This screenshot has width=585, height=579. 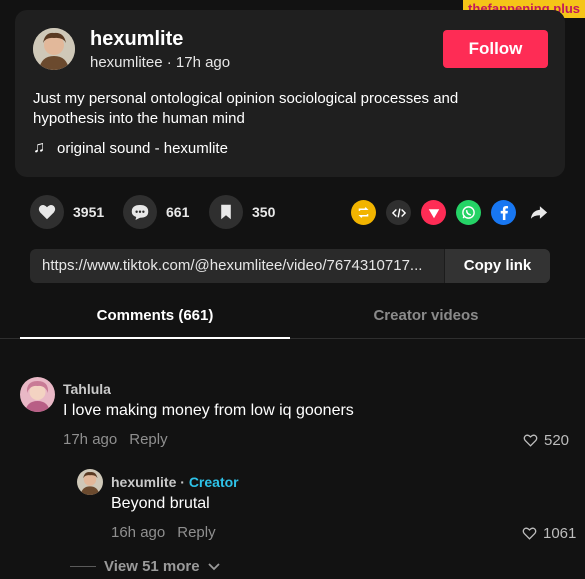 I want to click on tabs: Comments (661) Creator videos, so click(x=292, y=317).